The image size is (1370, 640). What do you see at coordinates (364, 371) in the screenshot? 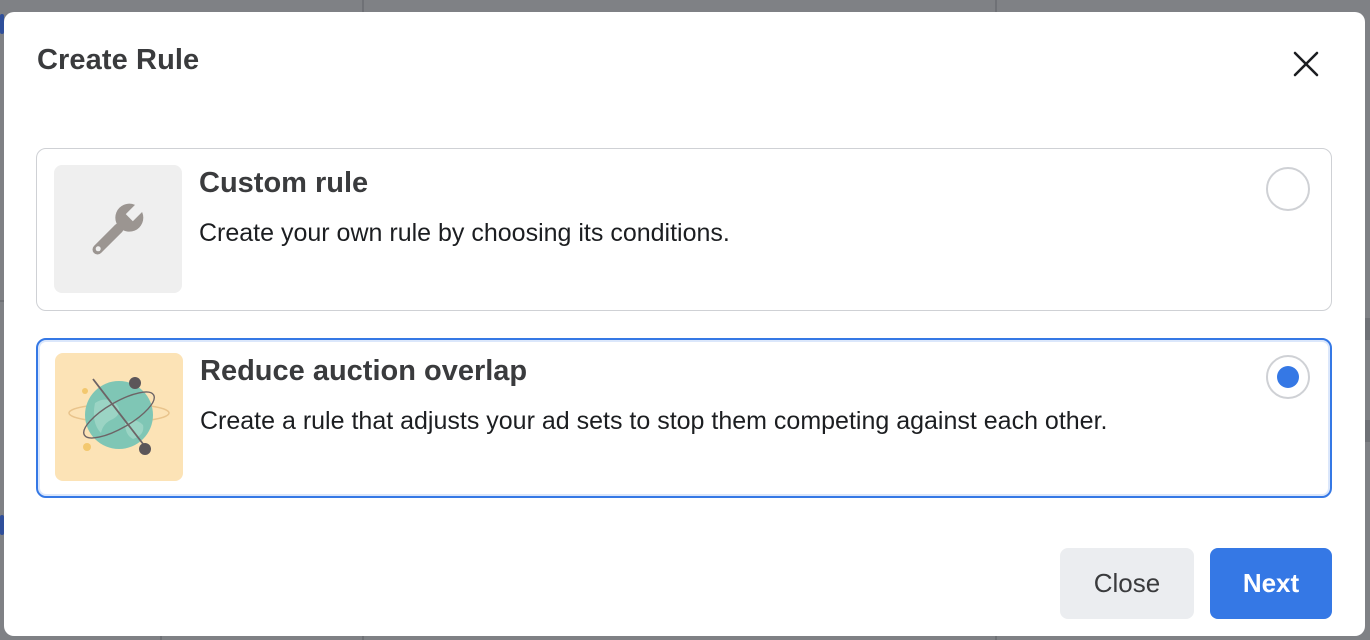
I see `option-title: Reduce auction overlap` at bounding box center [364, 371].